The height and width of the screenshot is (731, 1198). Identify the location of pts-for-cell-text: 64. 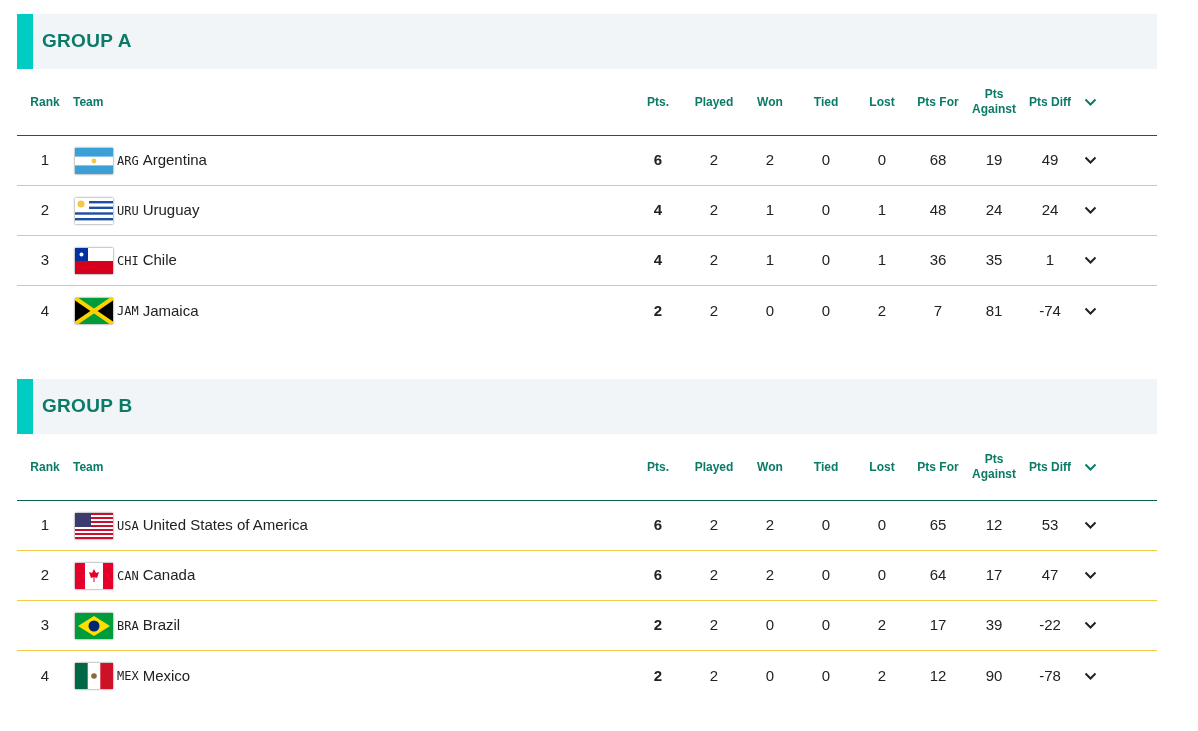
(938, 575).